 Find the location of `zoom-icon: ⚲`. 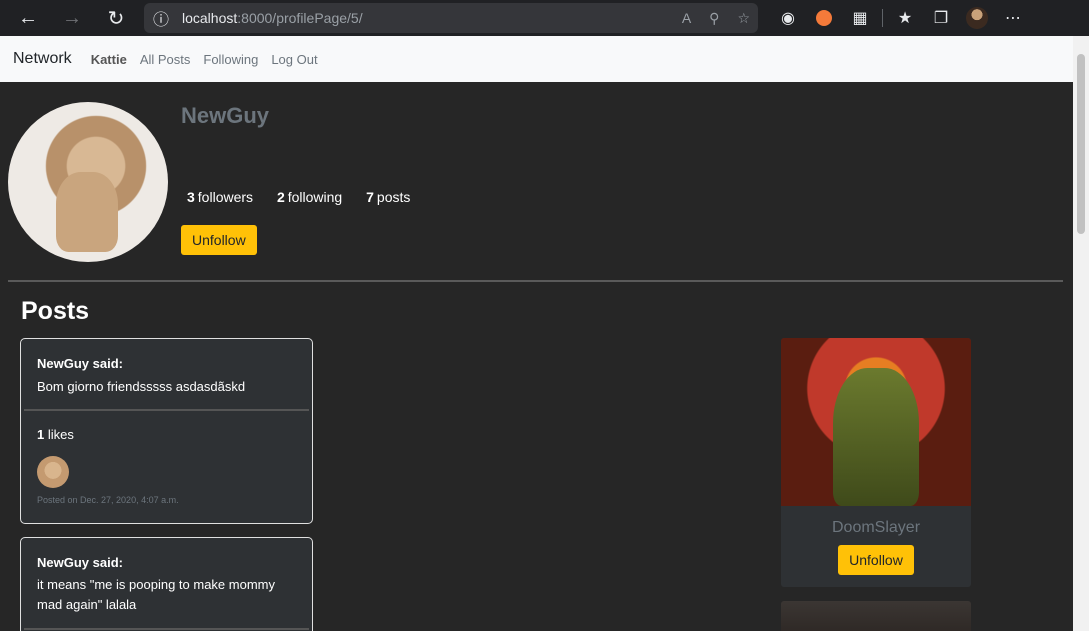

zoom-icon: ⚲ is located at coordinates (714, 18).